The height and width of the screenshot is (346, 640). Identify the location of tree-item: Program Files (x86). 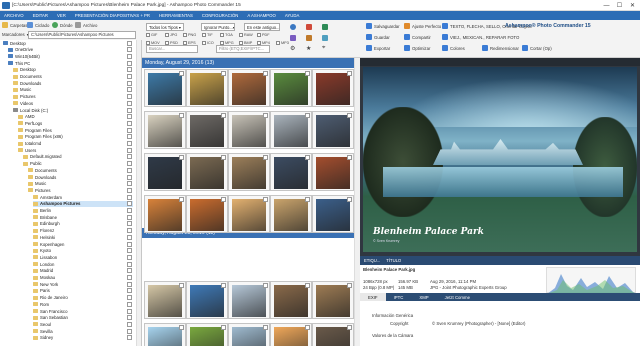
(75, 137).